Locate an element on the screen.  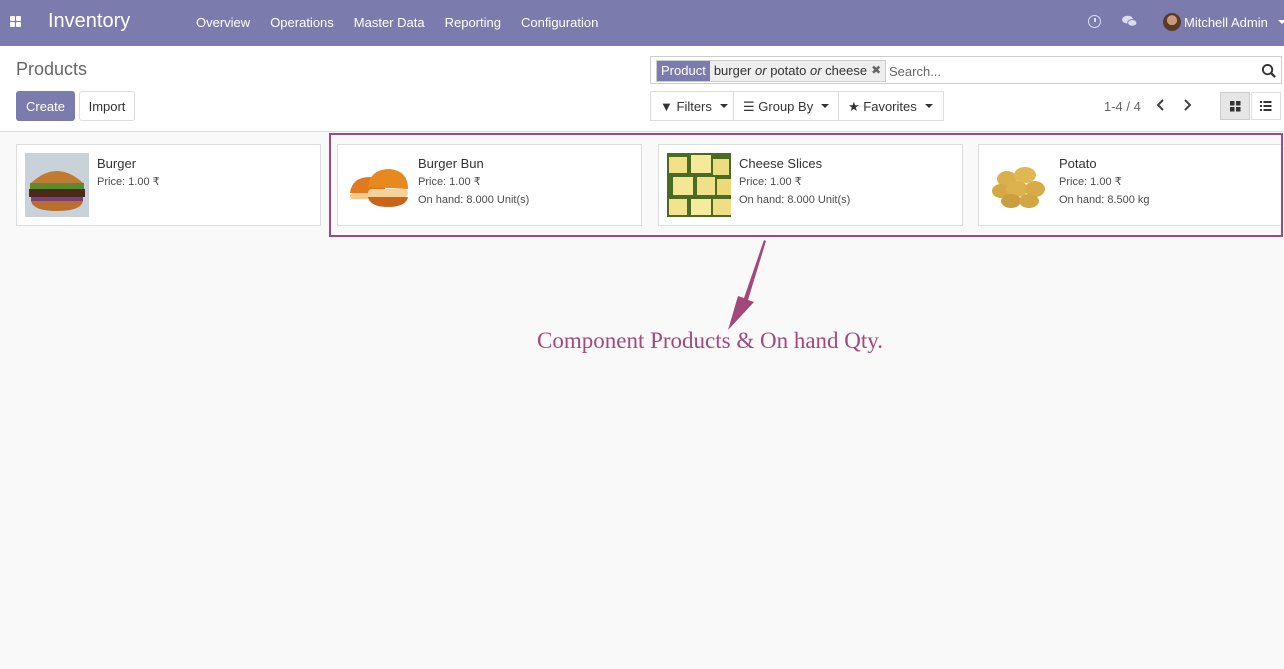
search-icon is located at coordinates (1268, 70).